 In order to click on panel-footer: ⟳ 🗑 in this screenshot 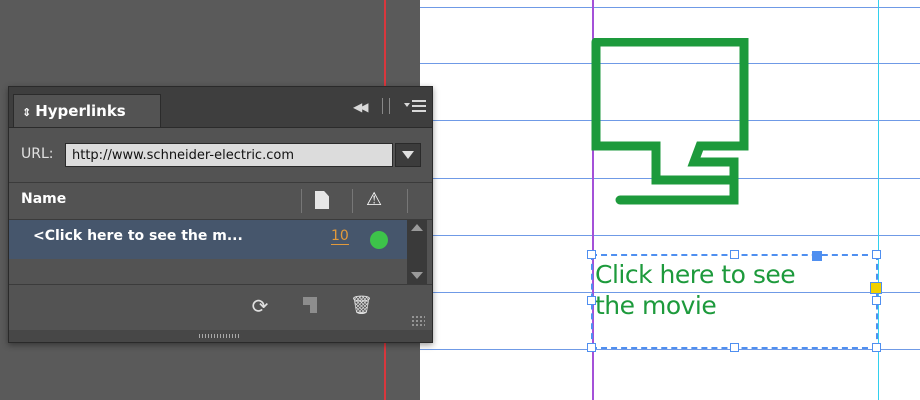, I will do `click(220, 307)`.